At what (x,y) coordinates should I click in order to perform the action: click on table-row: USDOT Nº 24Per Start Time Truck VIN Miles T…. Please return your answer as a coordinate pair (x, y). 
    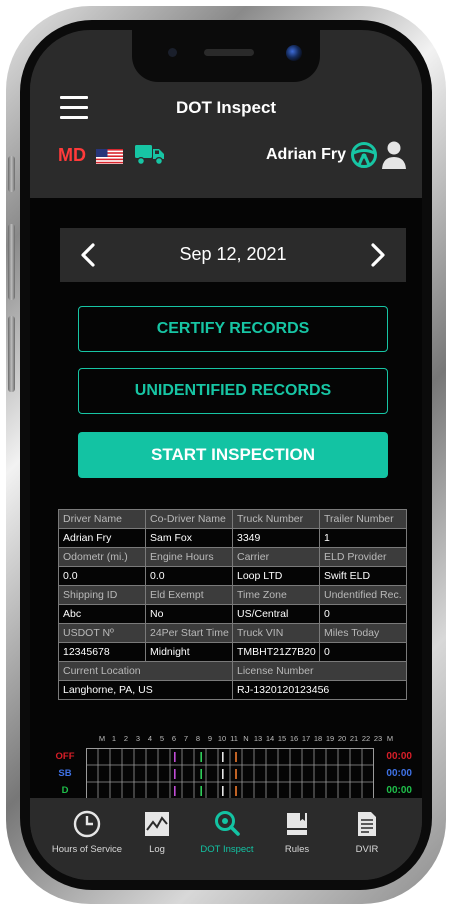
    Looking at the image, I should click on (232, 633).